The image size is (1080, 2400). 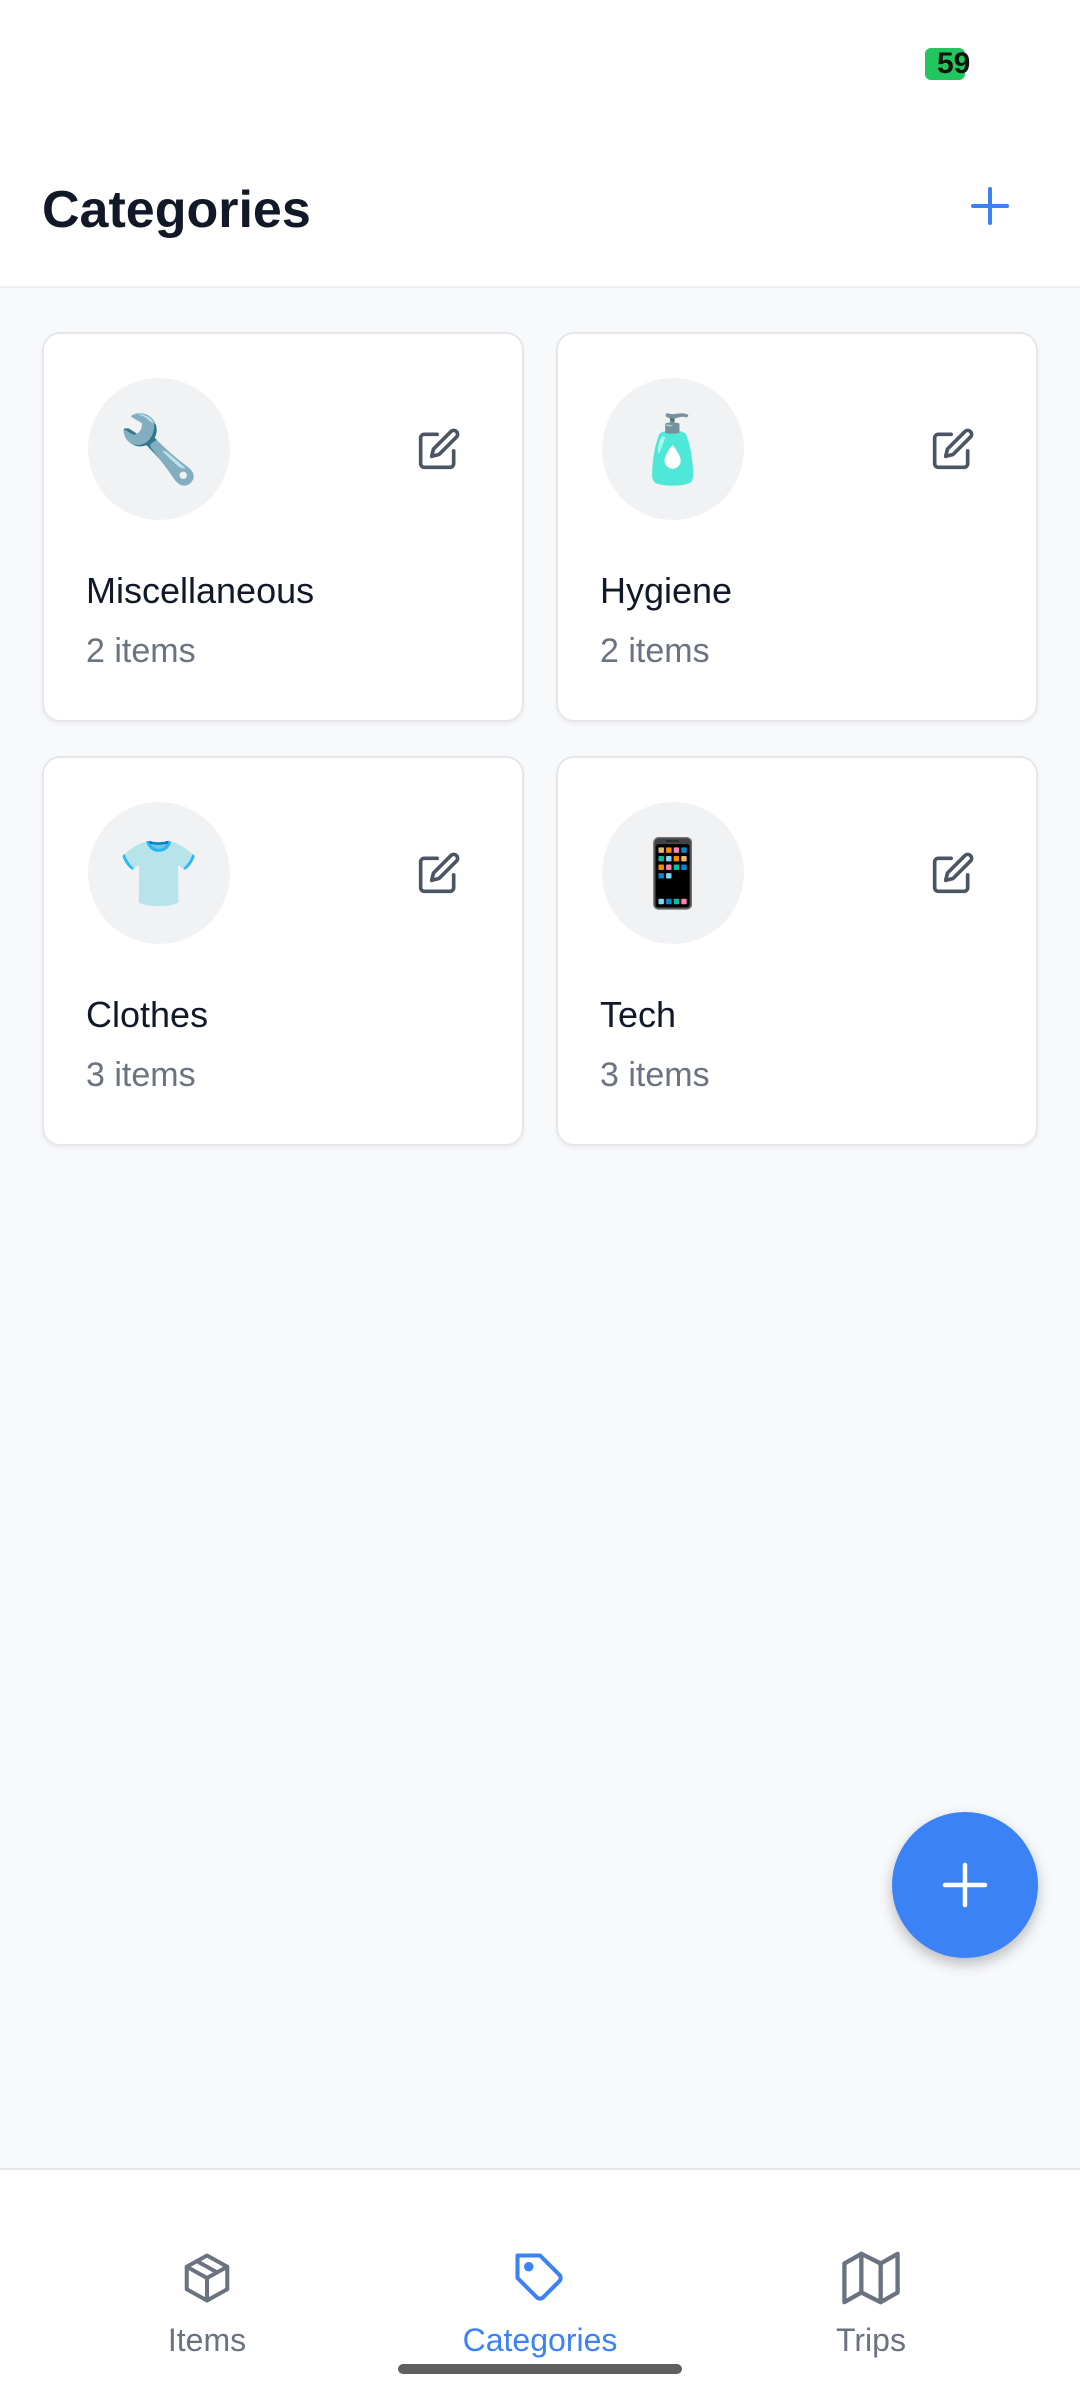 I want to click on box-icon, so click(x=207, y=2278).